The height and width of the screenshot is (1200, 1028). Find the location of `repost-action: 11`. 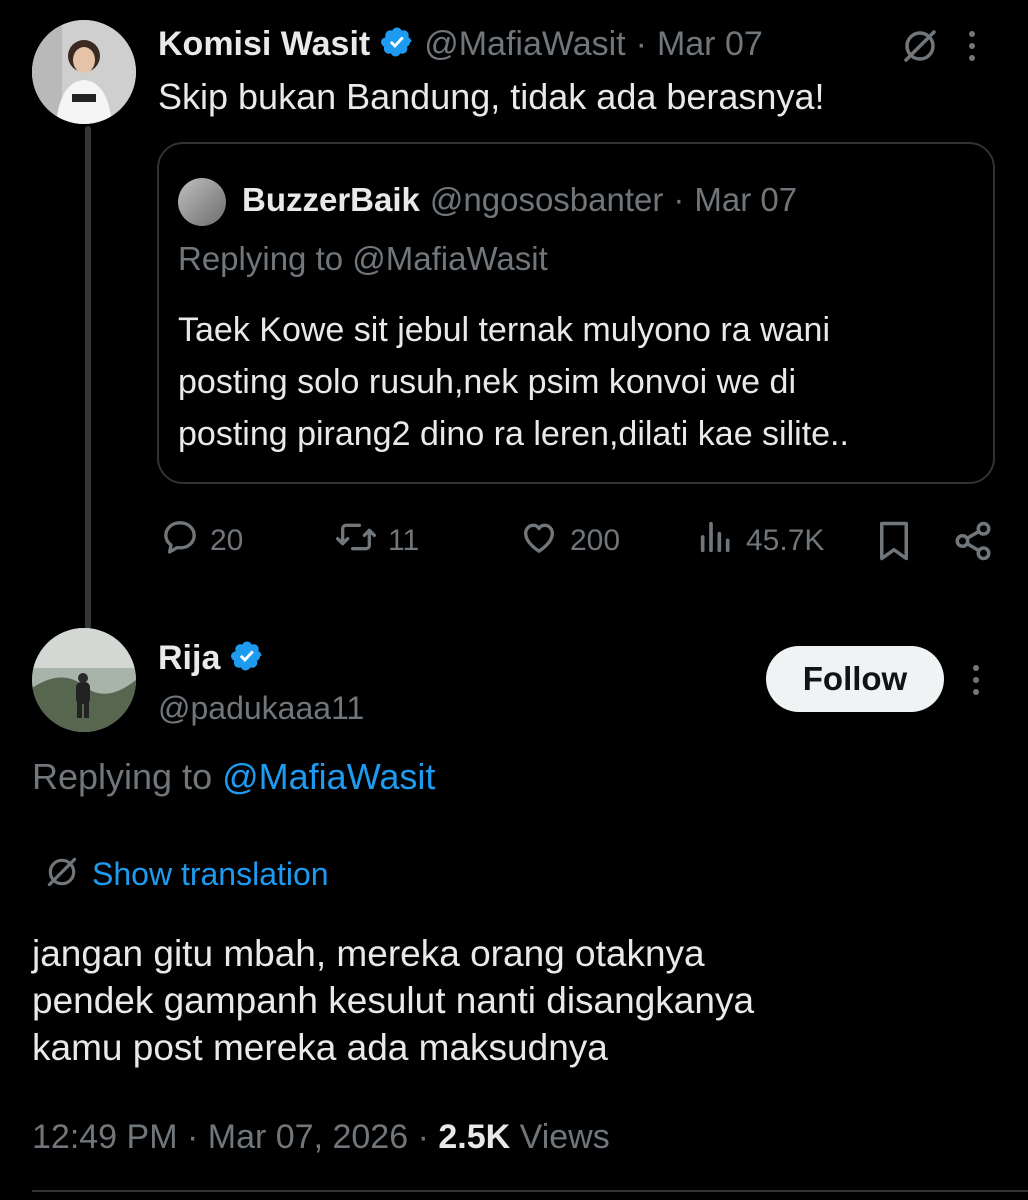

repost-action: 11 is located at coordinates (376, 541).